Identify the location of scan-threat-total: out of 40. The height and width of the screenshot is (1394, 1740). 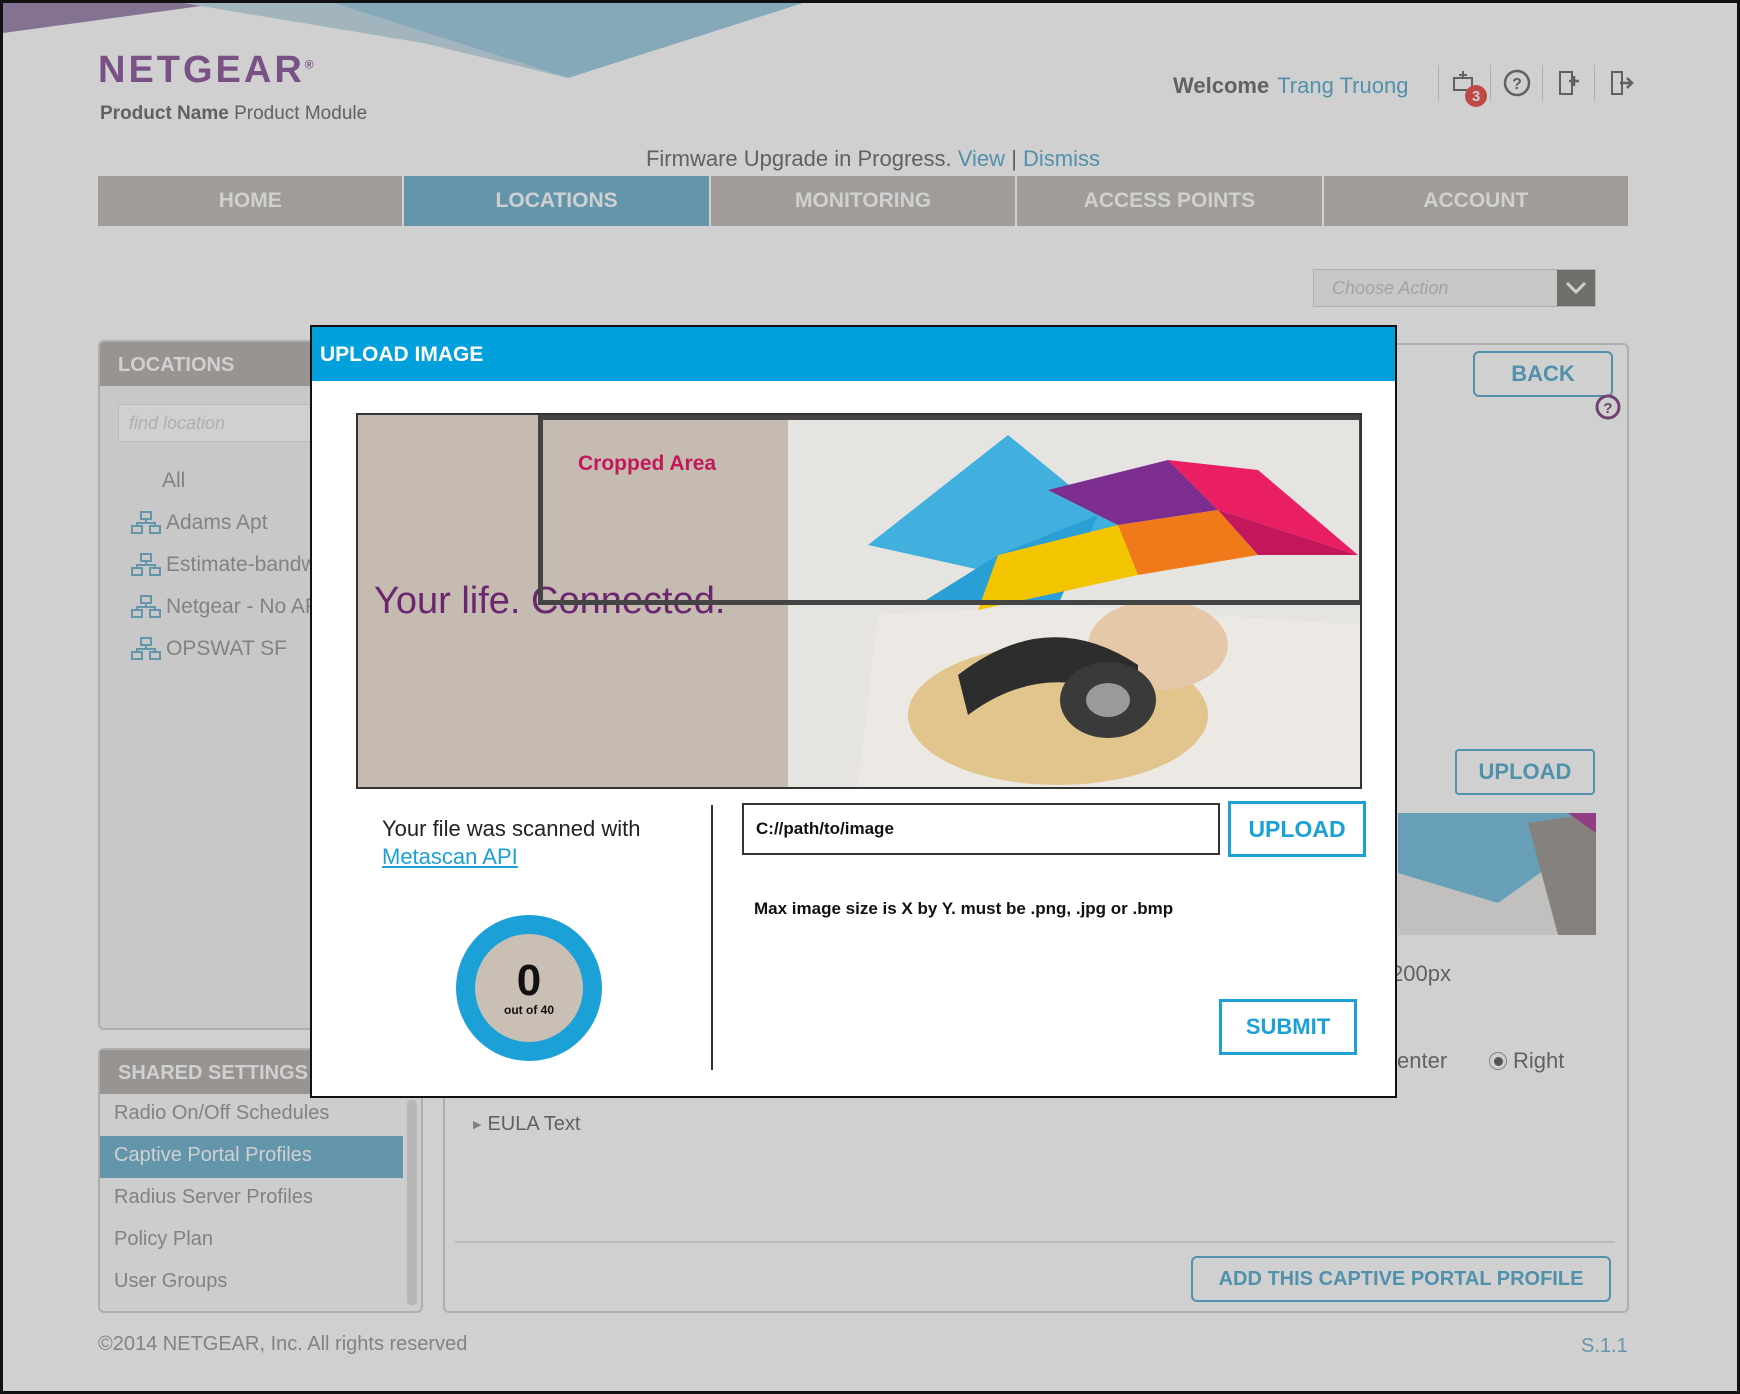
(529, 1010).